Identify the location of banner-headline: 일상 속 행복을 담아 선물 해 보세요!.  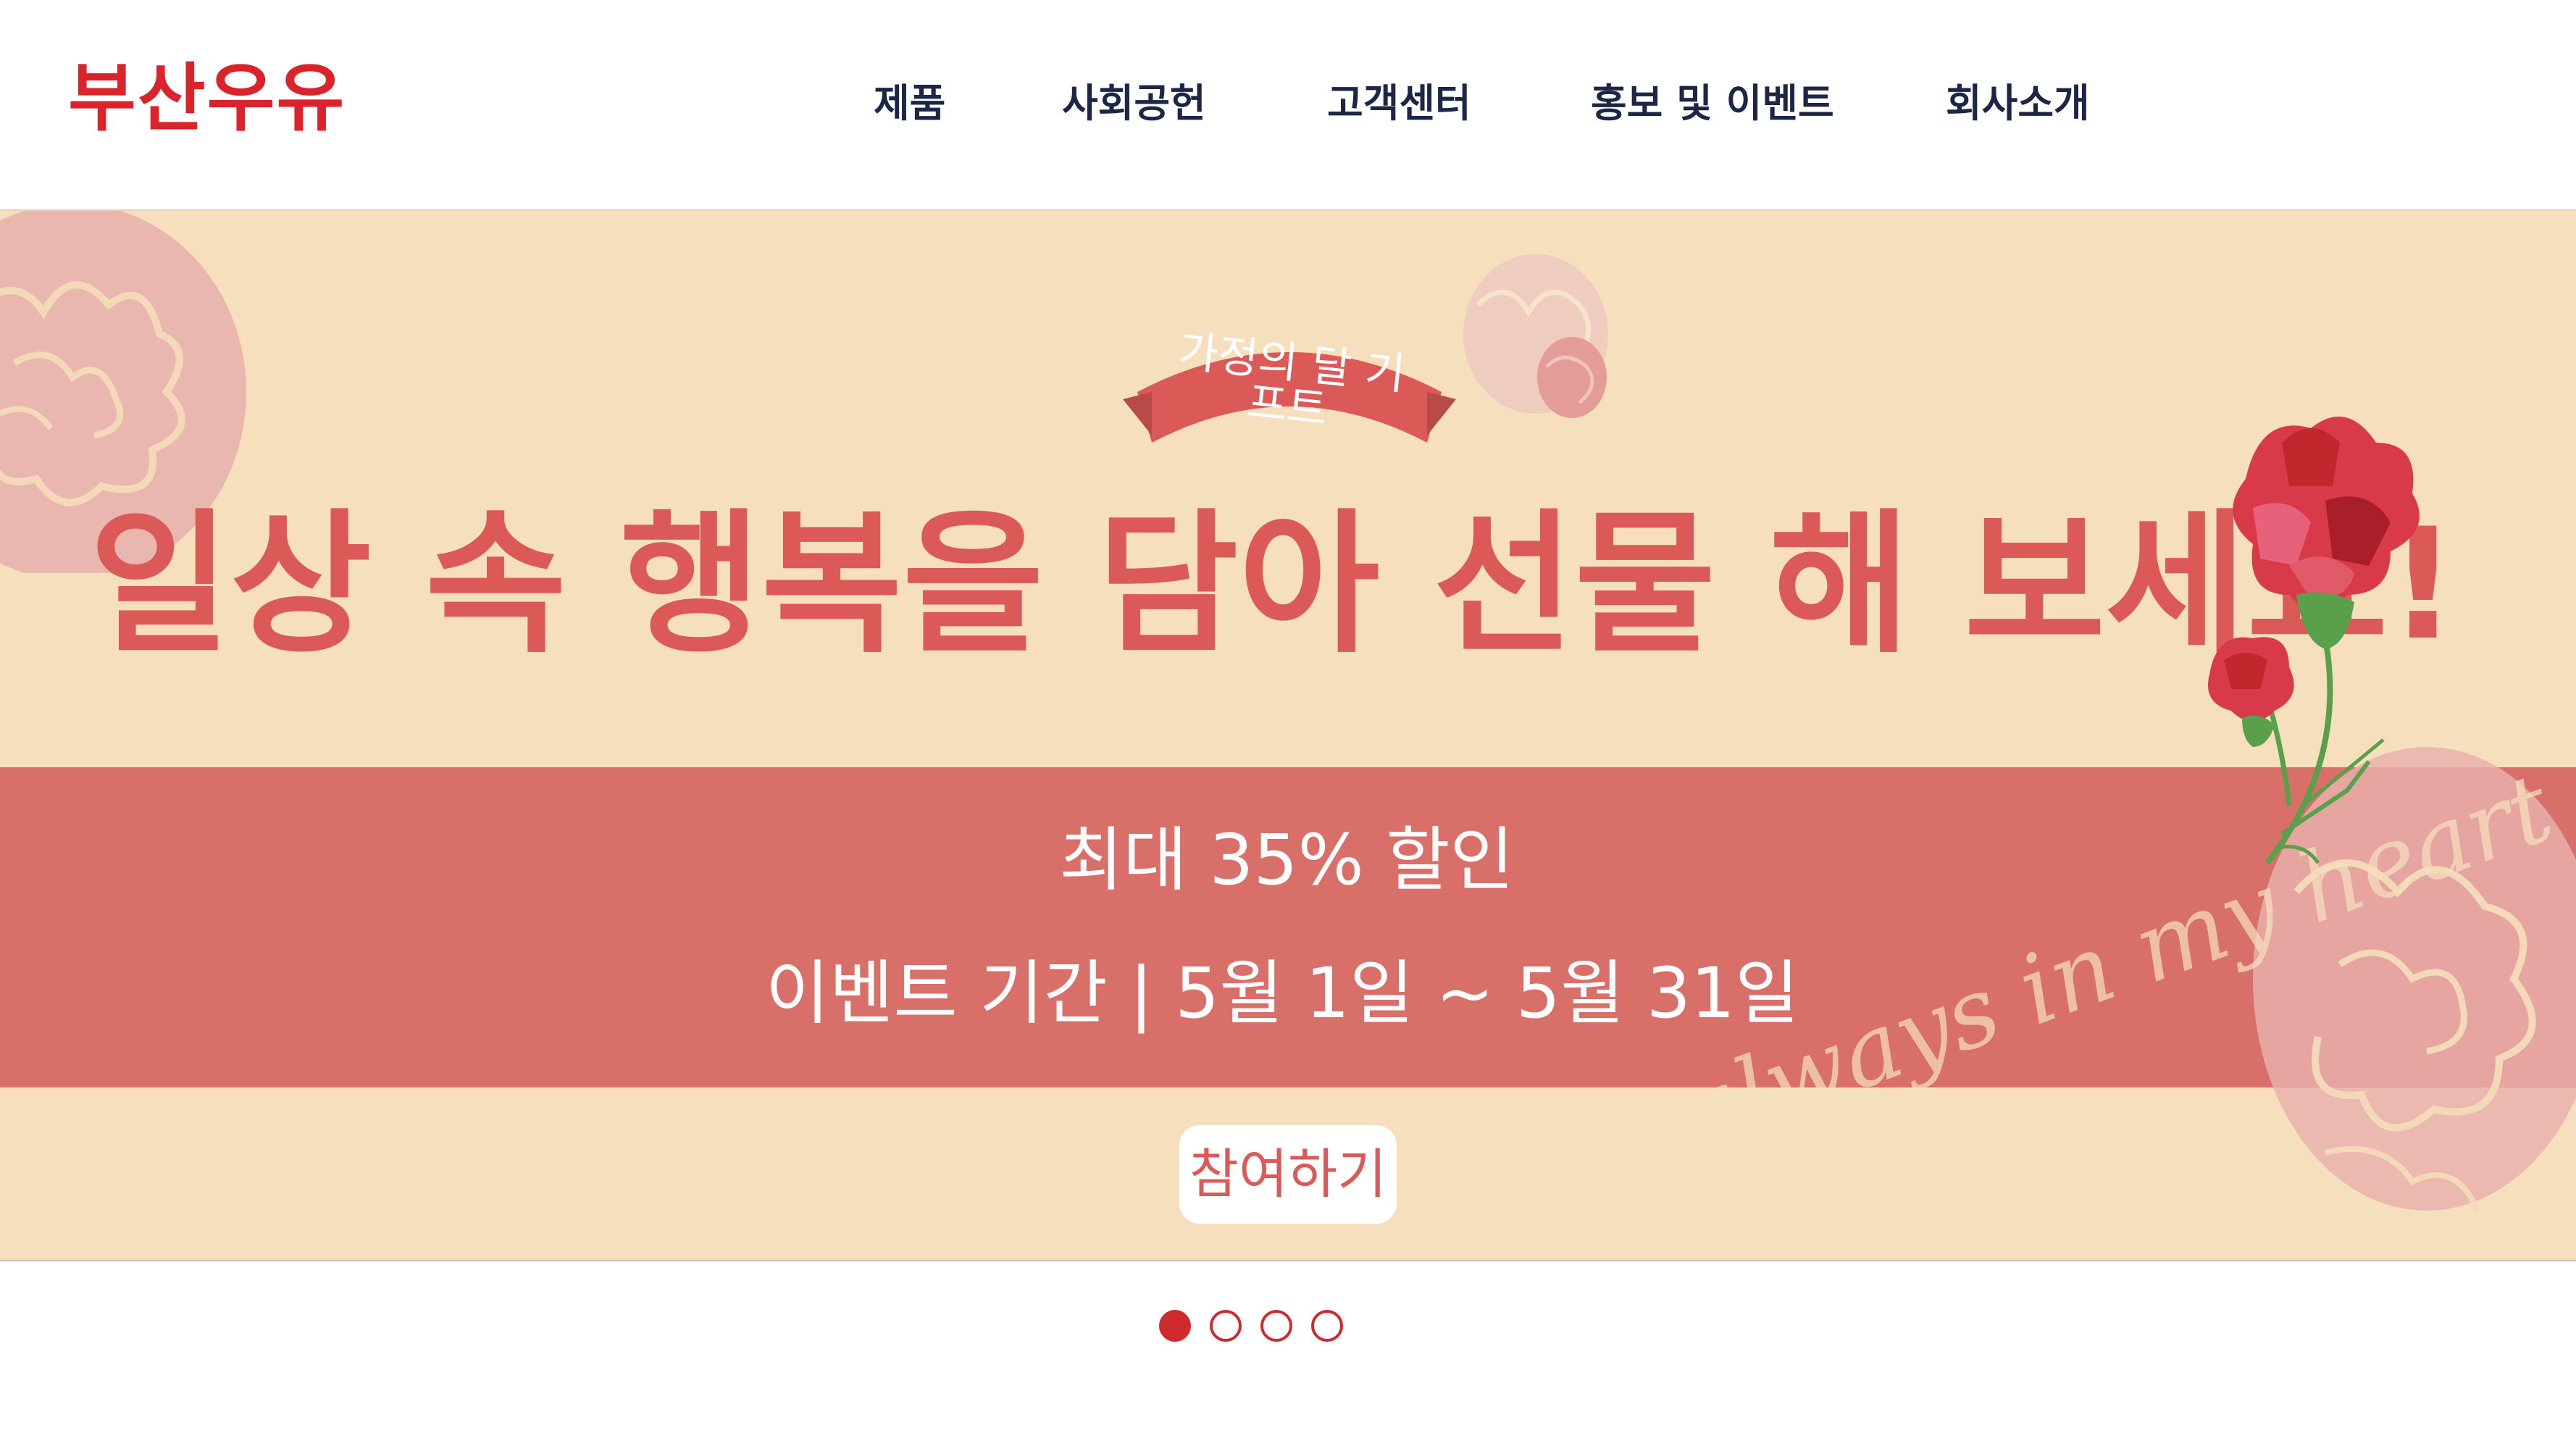
(1273, 584).